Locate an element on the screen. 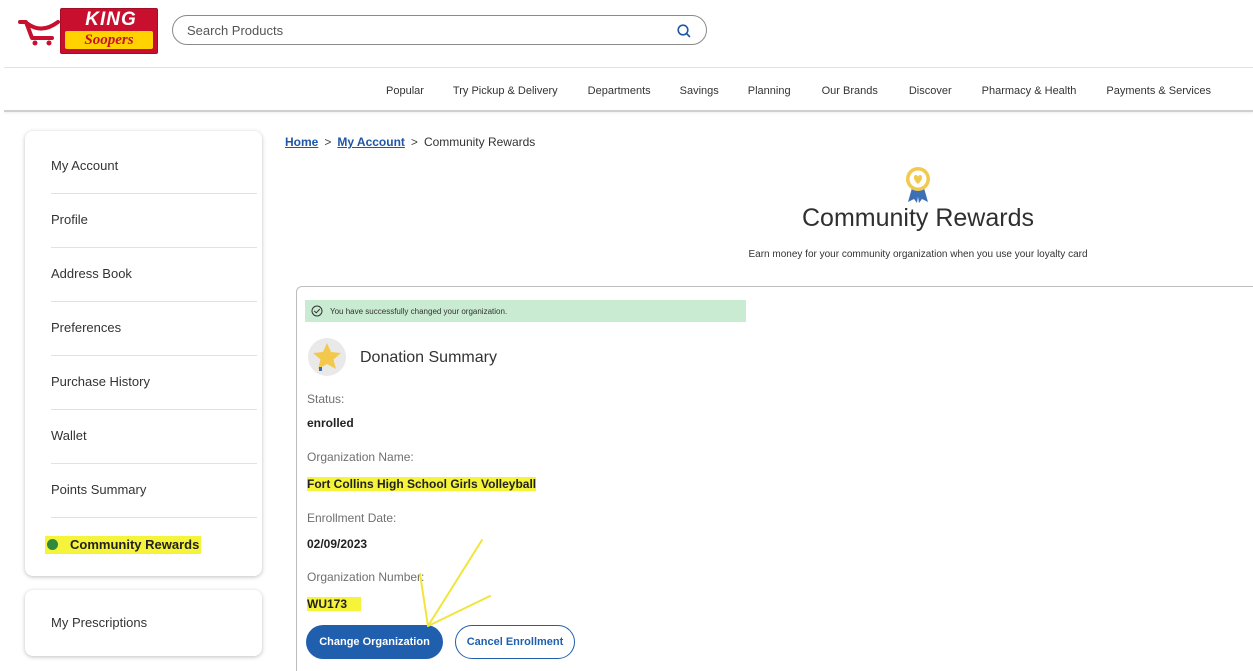 The width and height of the screenshot is (1253, 671). breadcrumb-home: Home is located at coordinates (301, 142).